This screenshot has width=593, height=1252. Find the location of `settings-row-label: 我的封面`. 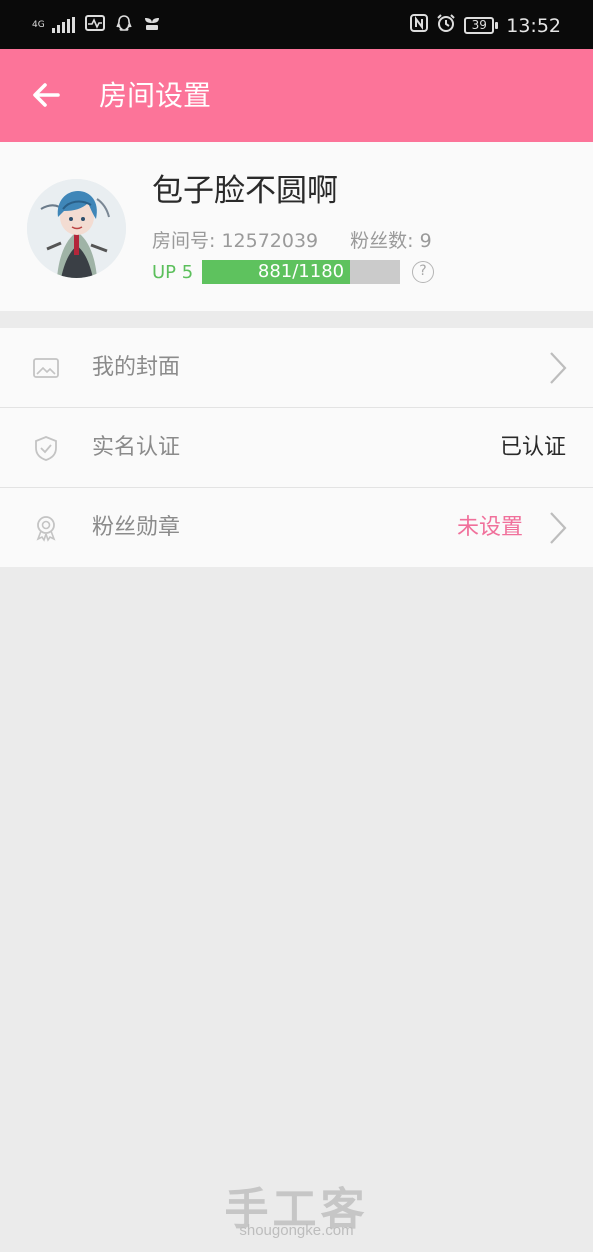

settings-row-label: 我的封面 is located at coordinates (136, 367).